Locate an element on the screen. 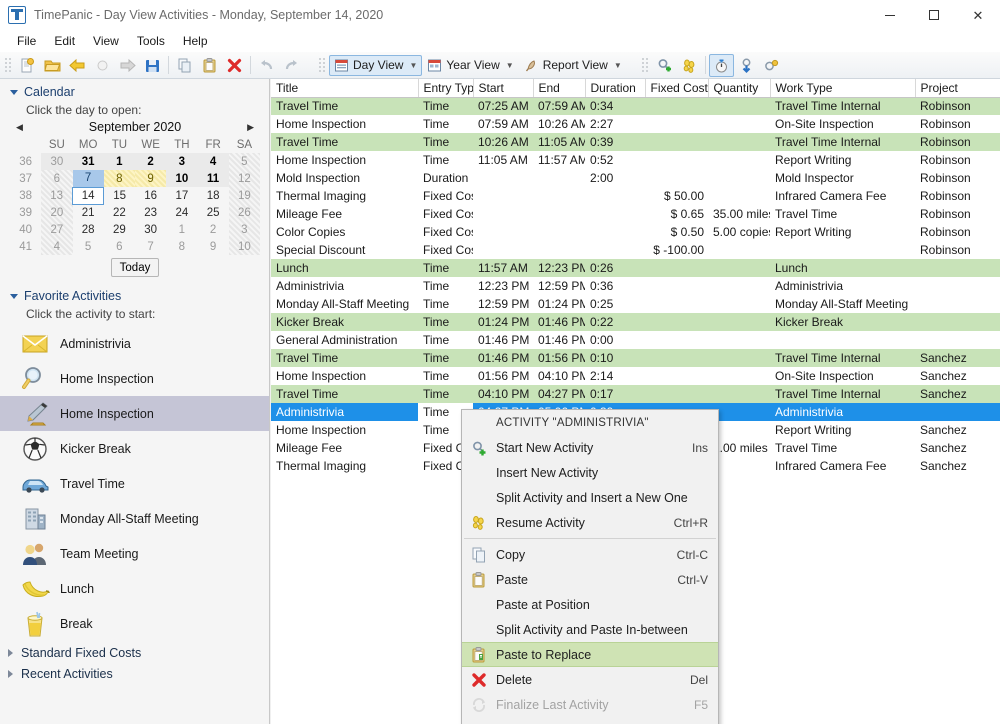 The width and height of the screenshot is (1000, 724). chevron-down-icon-3: ▼ is located at coordinates (618, 65).